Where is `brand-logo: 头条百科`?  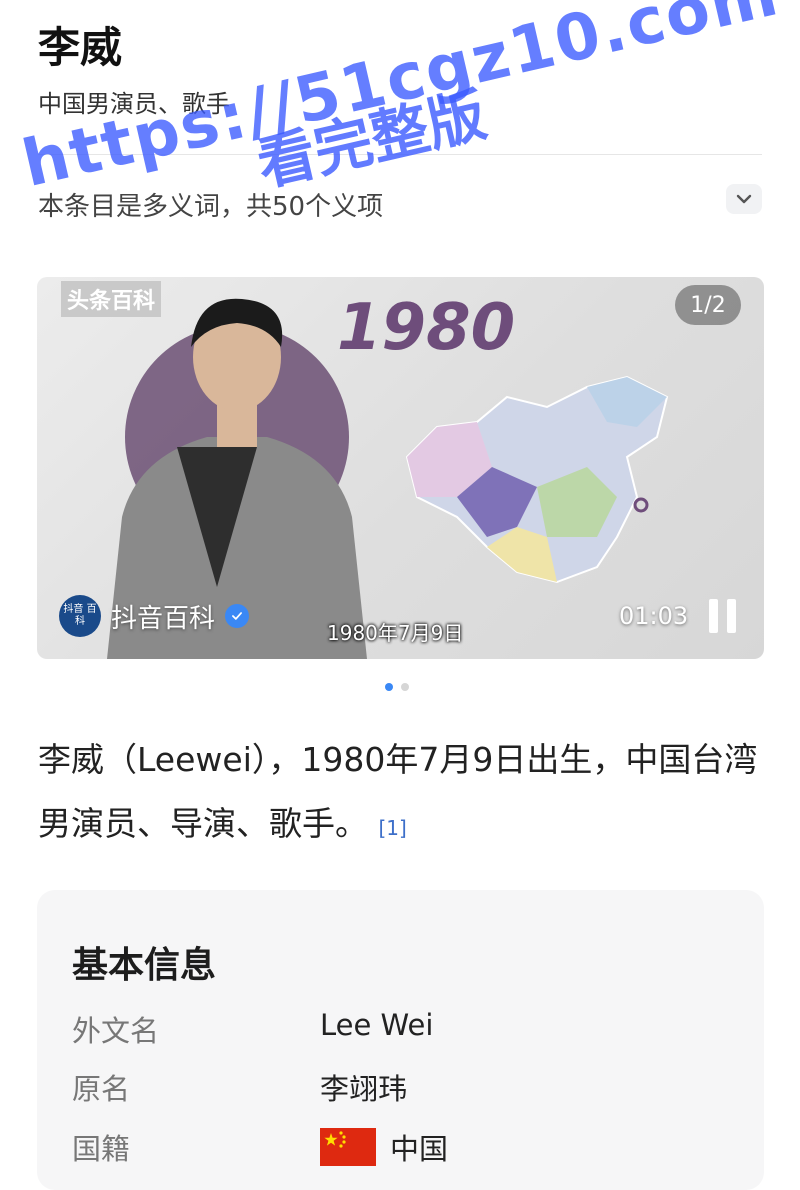
brand-logo: 头条百科 is located at coordinates (111, 299).